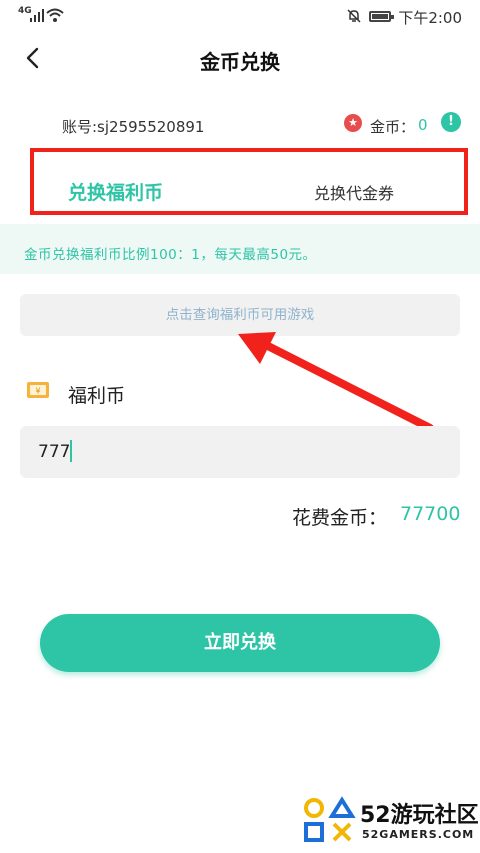 This screenshot has height=853, width=480. Describe the element at coordinates (423, 125) in the screenshot. I see `coin-balance: 0` at that location.